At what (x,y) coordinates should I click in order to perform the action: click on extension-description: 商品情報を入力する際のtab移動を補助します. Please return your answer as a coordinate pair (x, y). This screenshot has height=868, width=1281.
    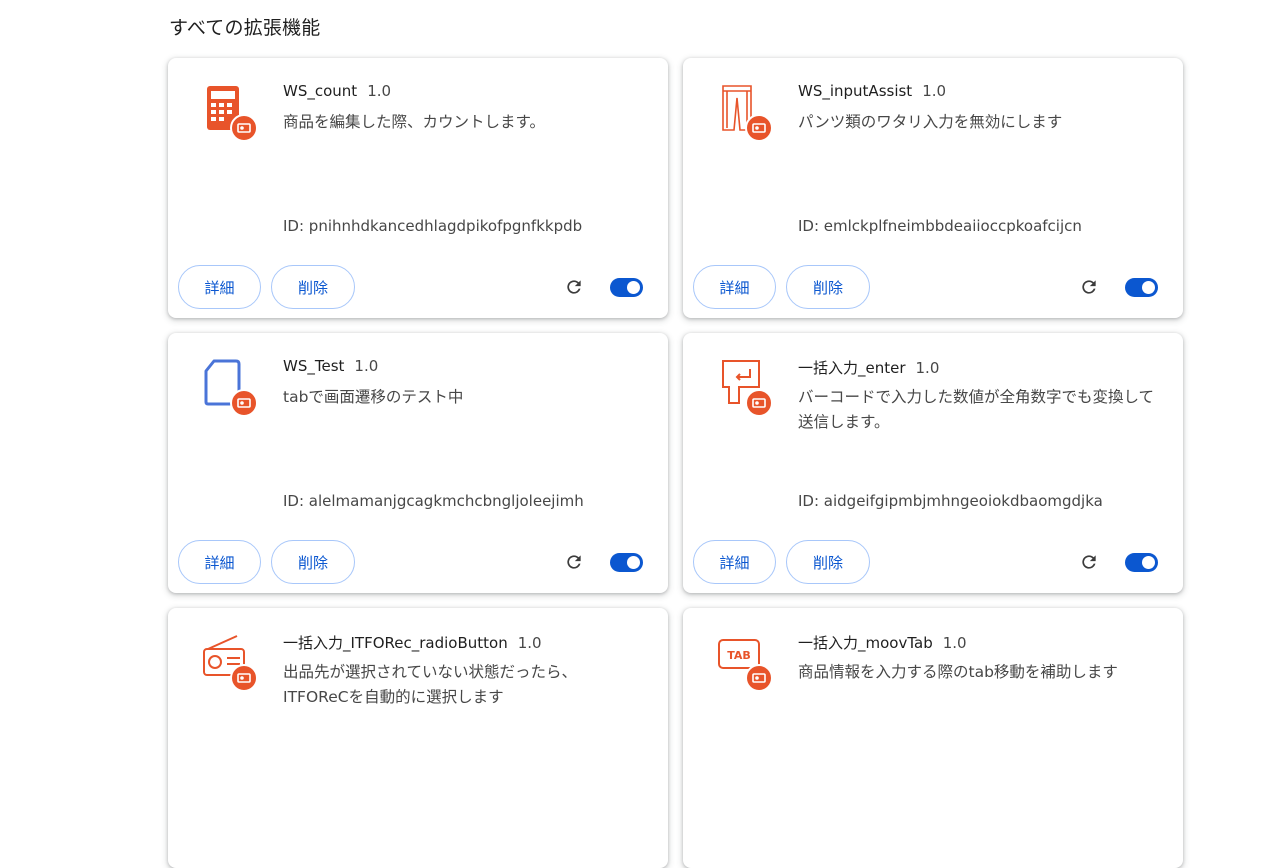
    Looking at the image, I should click on (958, 672).